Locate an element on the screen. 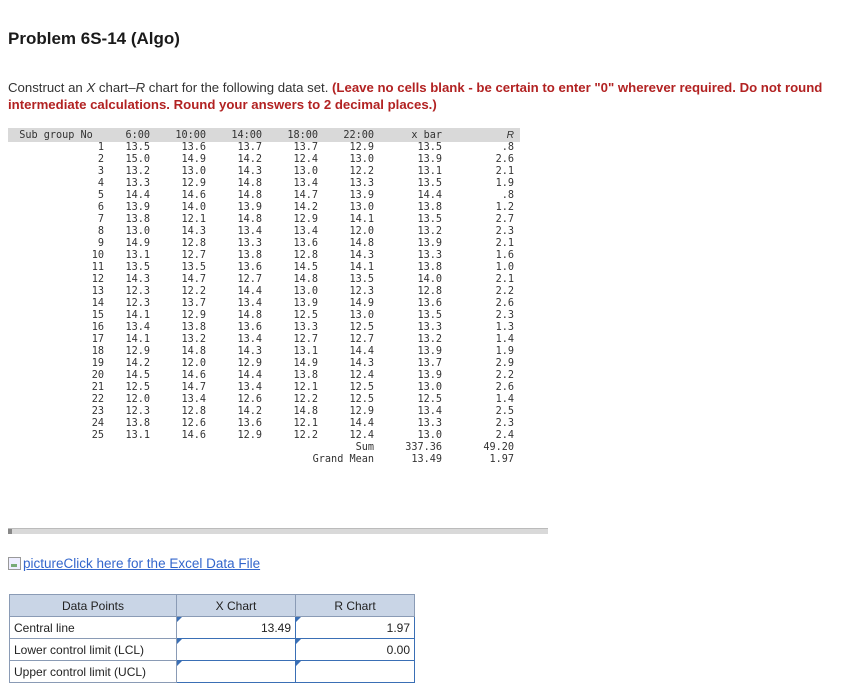 This screenshot has height=700, width=865. table-cell: 5 is located at coordinates (100, 195).